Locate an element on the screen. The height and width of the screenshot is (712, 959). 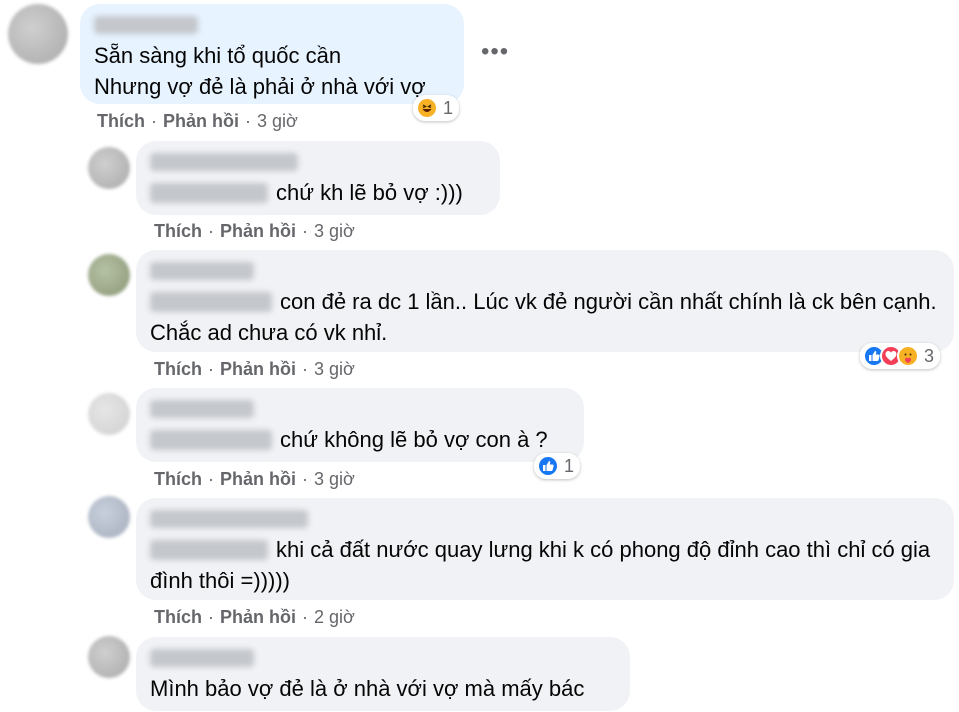
comment-actions: Thích · Phản hồi · 2 giờ is located at coordinates (254, 617).